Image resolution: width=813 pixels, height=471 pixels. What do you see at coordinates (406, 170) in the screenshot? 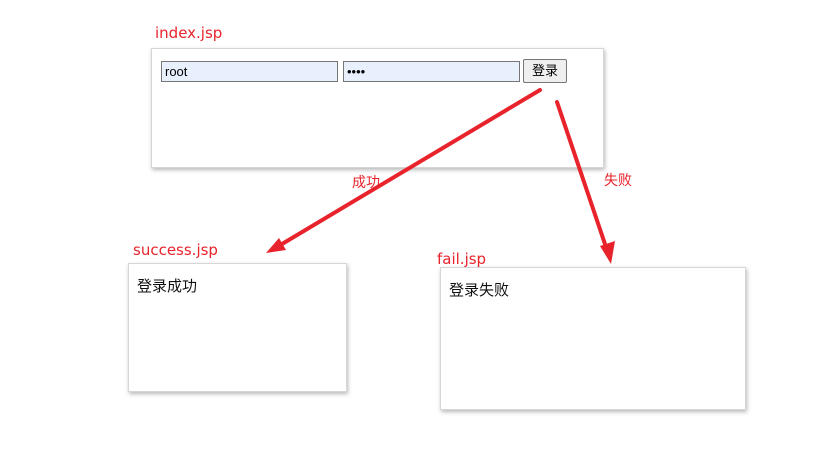
I see `success-arrow` at bounding box center [406, 170].